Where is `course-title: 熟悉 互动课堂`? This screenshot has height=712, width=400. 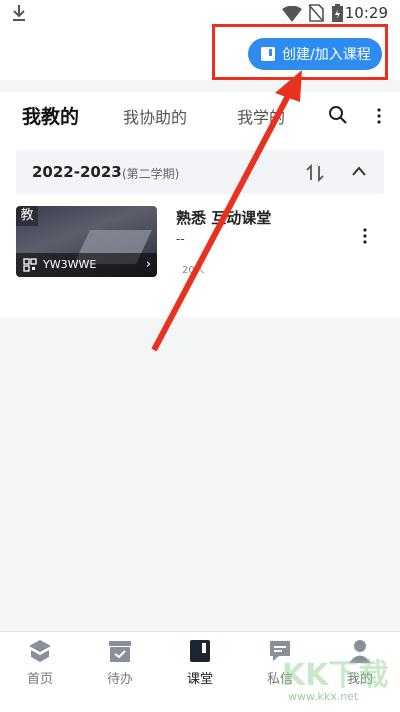
course-title: 熟悉 互动课堂 is located at coordinates (224, 218).